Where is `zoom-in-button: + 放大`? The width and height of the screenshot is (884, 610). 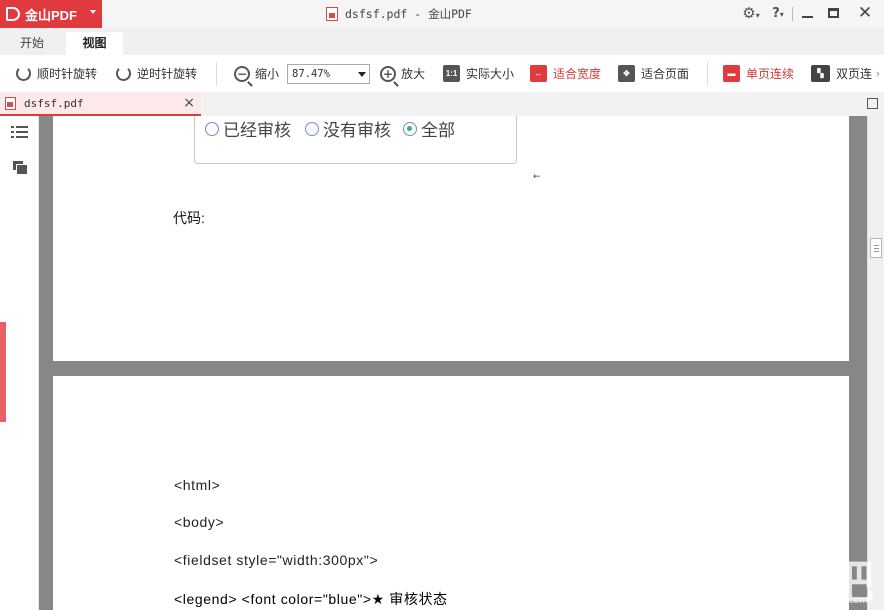
zoom-in-button: + 放大 is located at coordinates (402, 73).